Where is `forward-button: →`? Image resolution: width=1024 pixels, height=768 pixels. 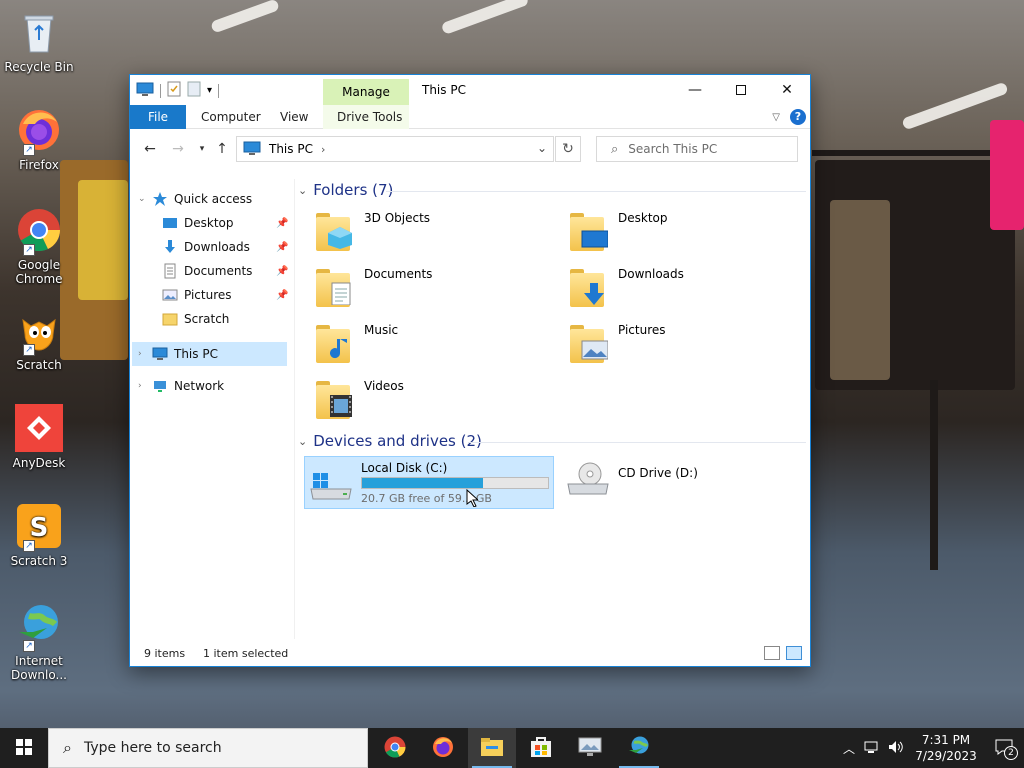
forward-button: → is located at coordinates (178, 149).